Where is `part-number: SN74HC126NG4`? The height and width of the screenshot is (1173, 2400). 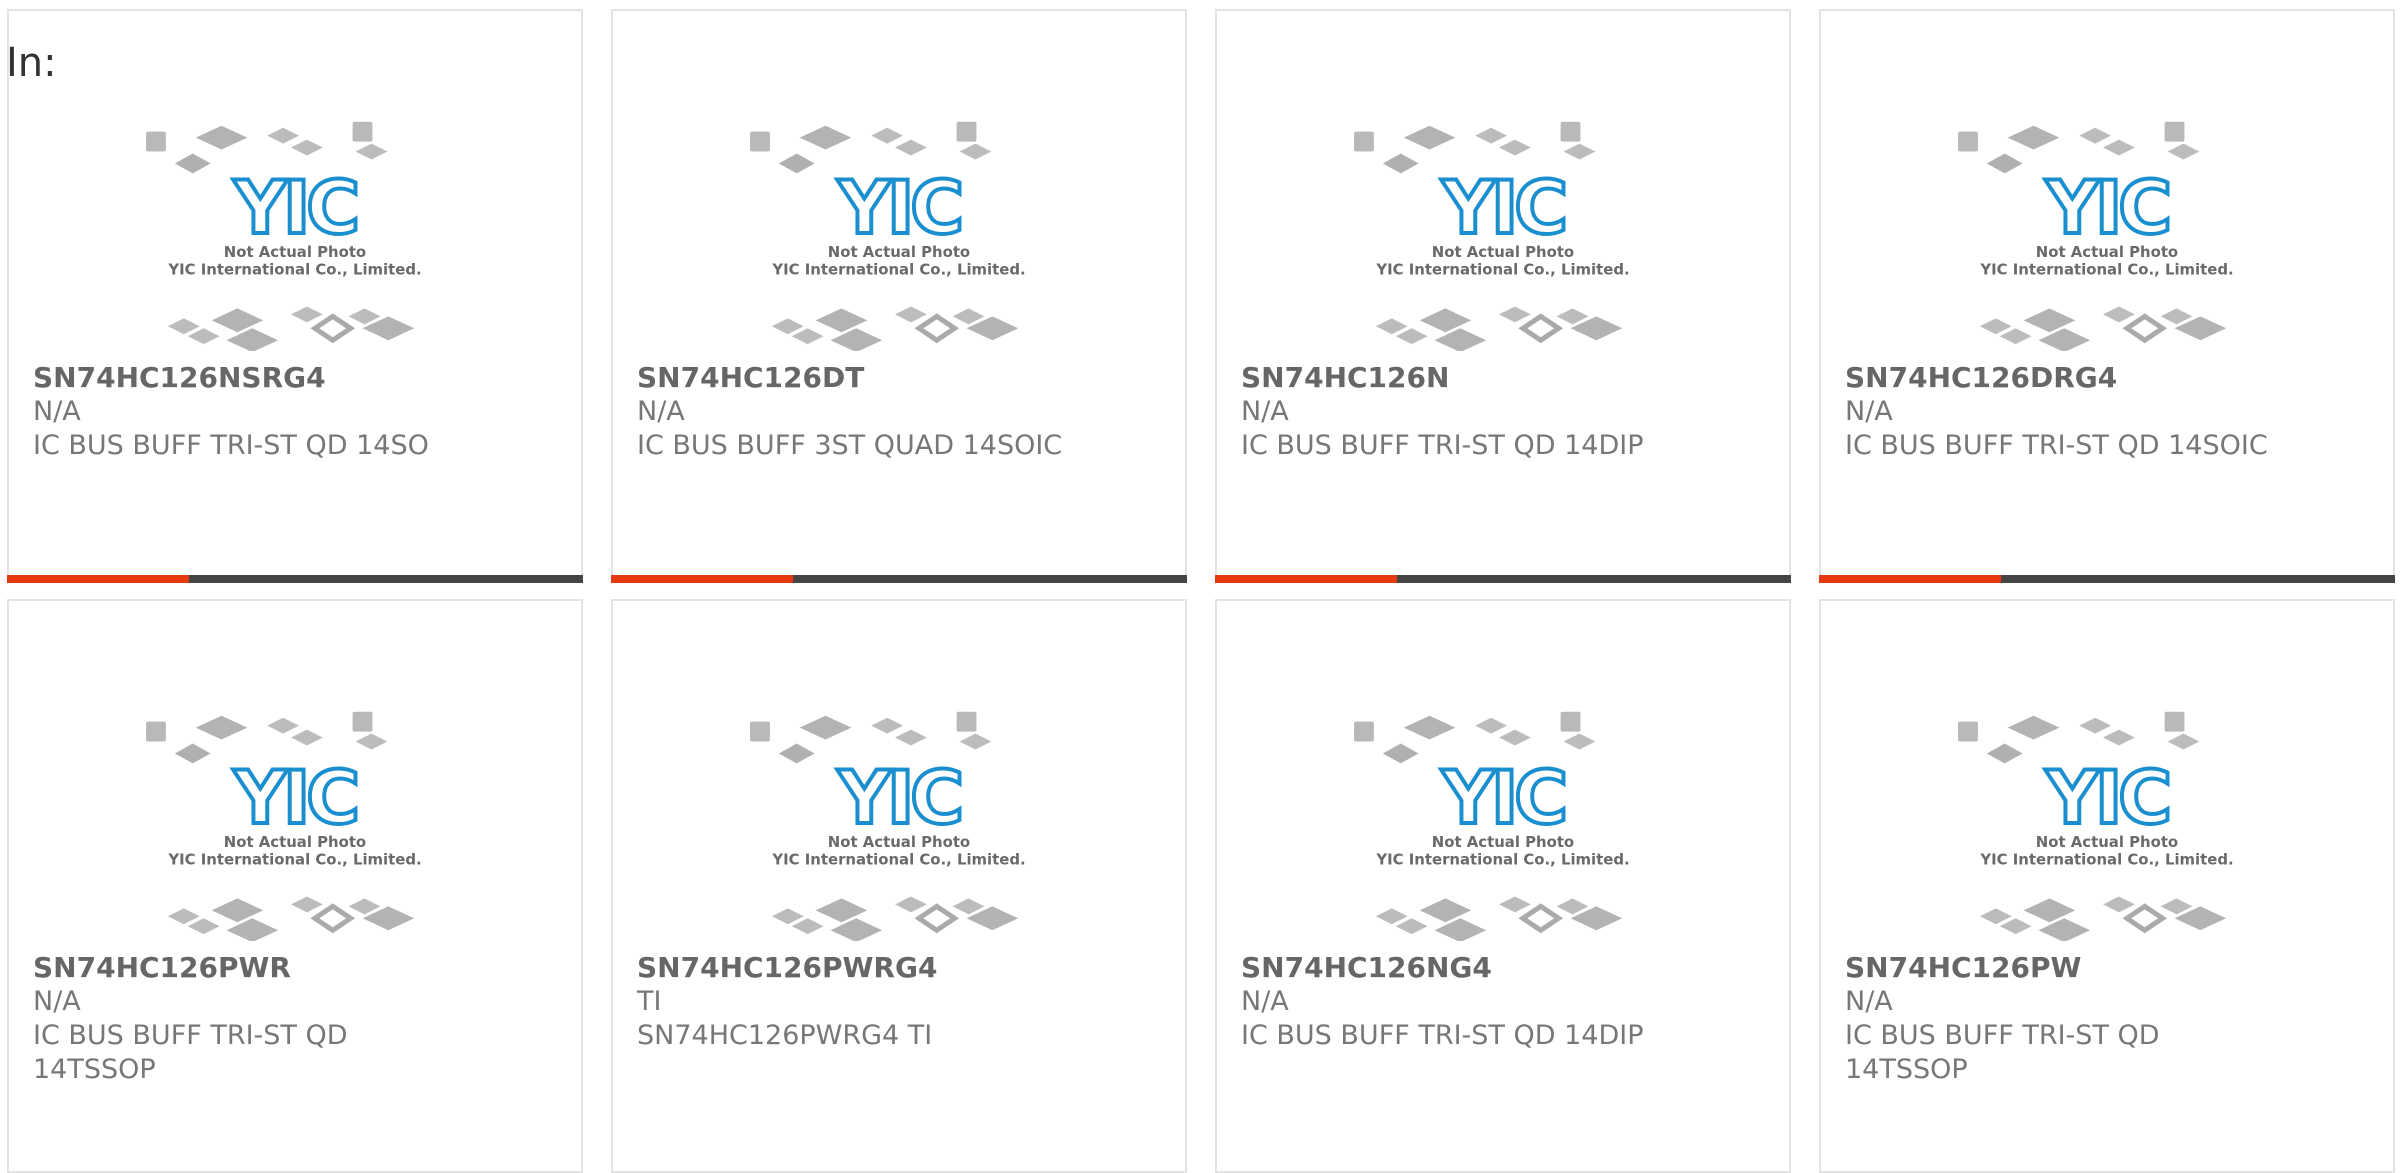 part-number: SN74HC126NG4 is located at coordinates (1505, 968).